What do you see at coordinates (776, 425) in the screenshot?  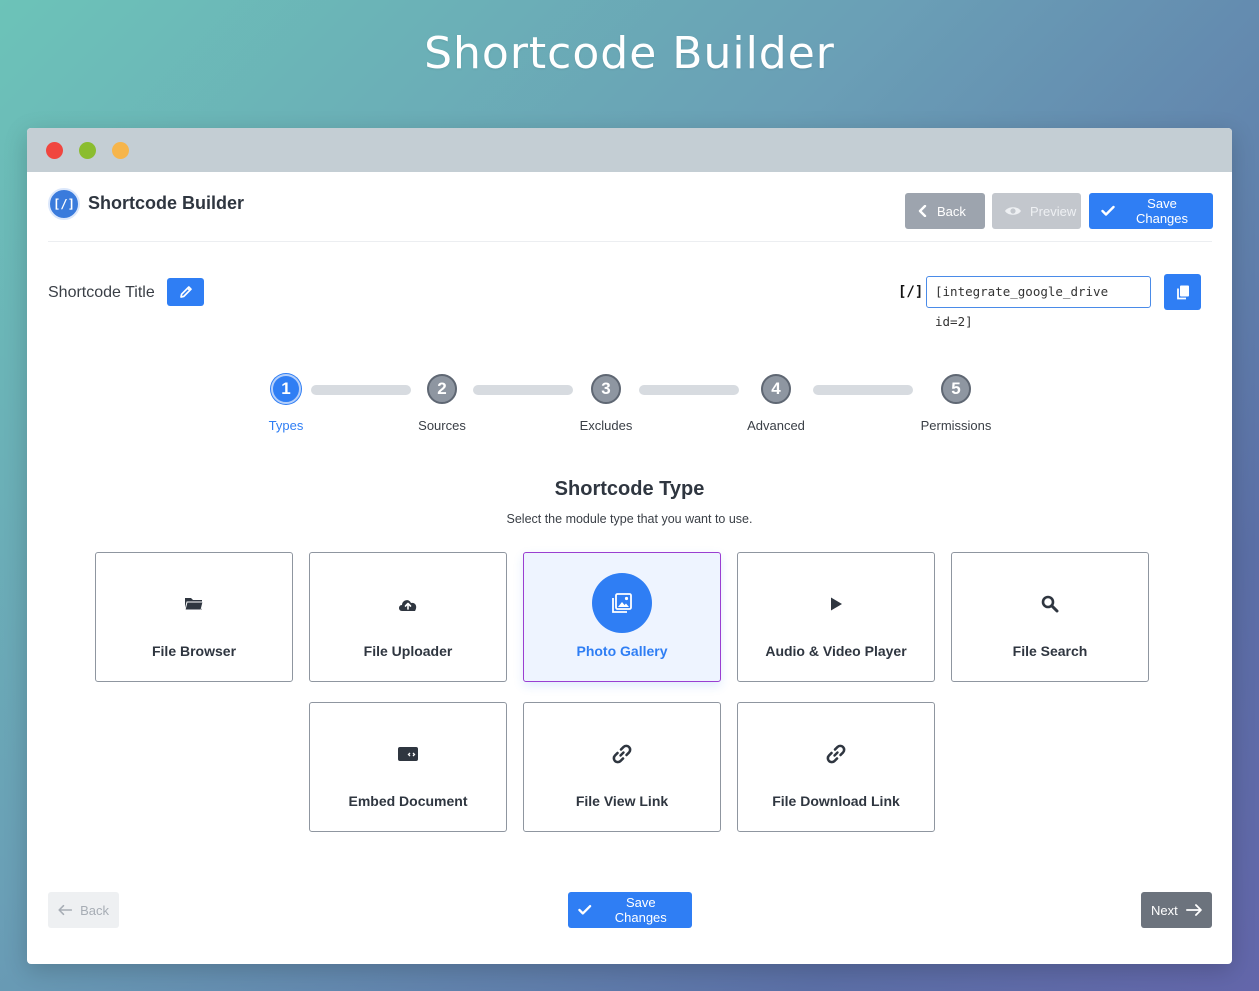 I see `step-4-label: Advanced` at bounding box center [776, 425].